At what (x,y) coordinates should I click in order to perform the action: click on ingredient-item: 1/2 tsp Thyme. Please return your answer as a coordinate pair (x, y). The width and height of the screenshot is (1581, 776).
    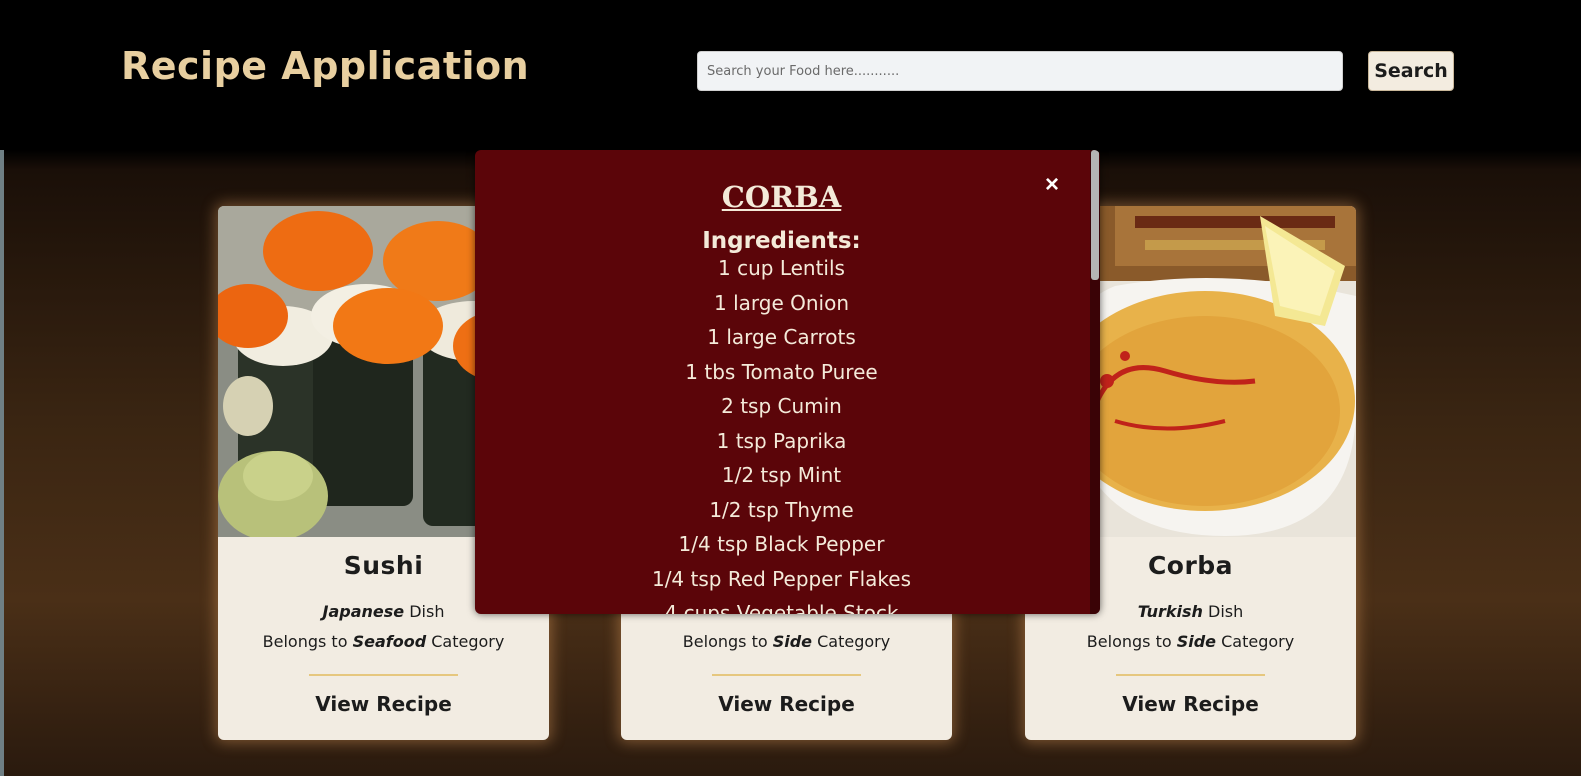
    Looking at the image, I should click on (781, 509).